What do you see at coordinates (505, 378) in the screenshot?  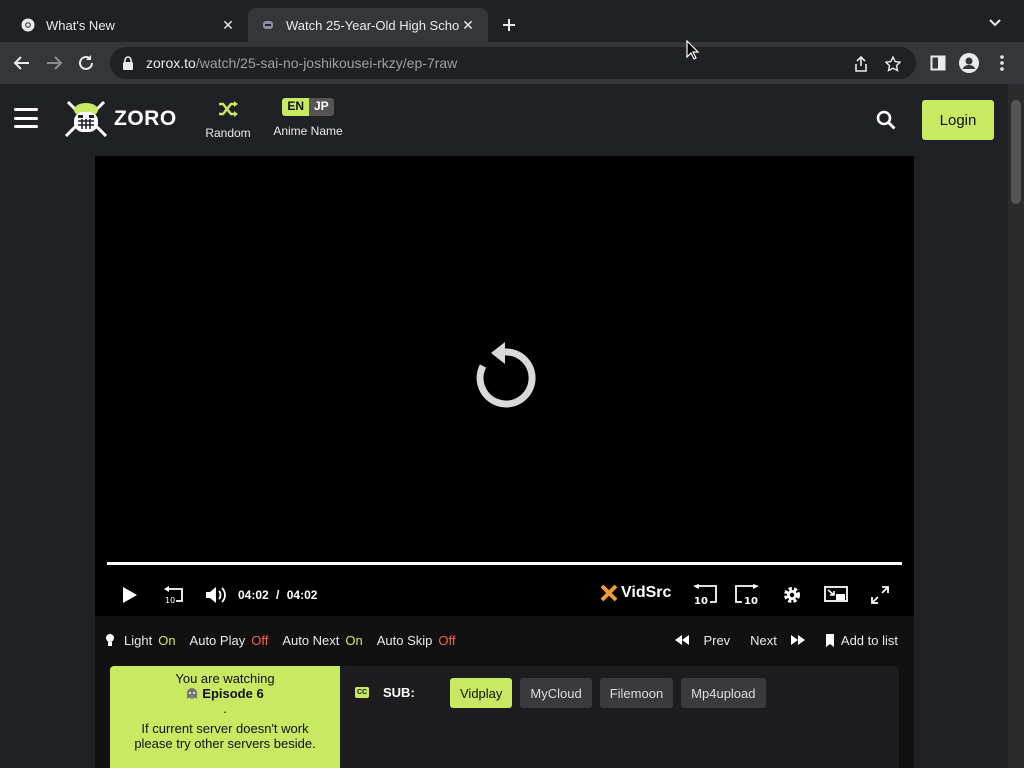 I see `replay-icon` at bounding box center [505, 378].